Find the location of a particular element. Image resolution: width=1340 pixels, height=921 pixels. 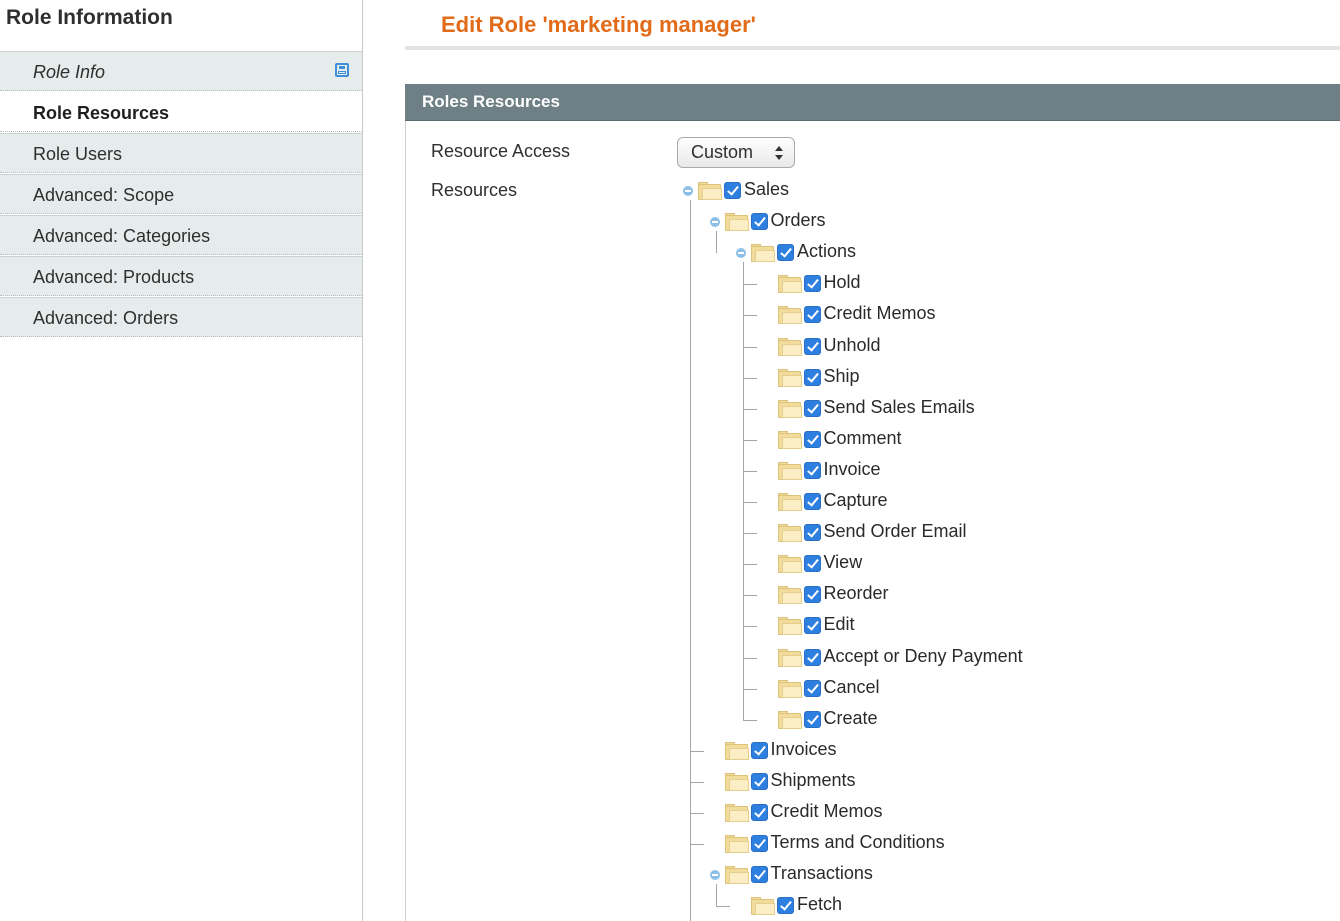

resource-label: Unhold is located at coordinates (852, 345).